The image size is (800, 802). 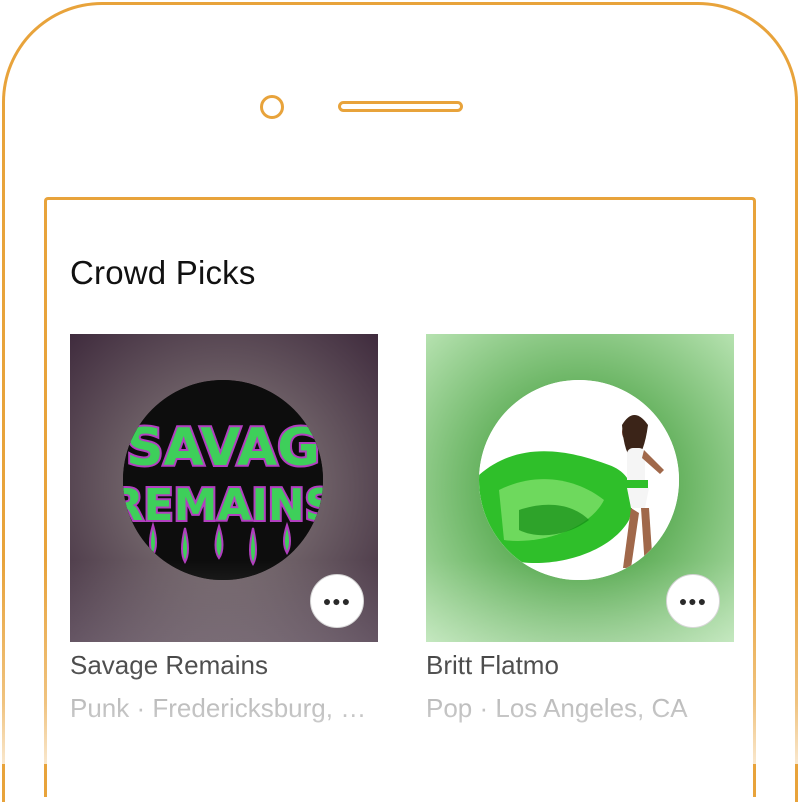 I want to click on svg-text: SAVAG, so click(x=223, y=448).